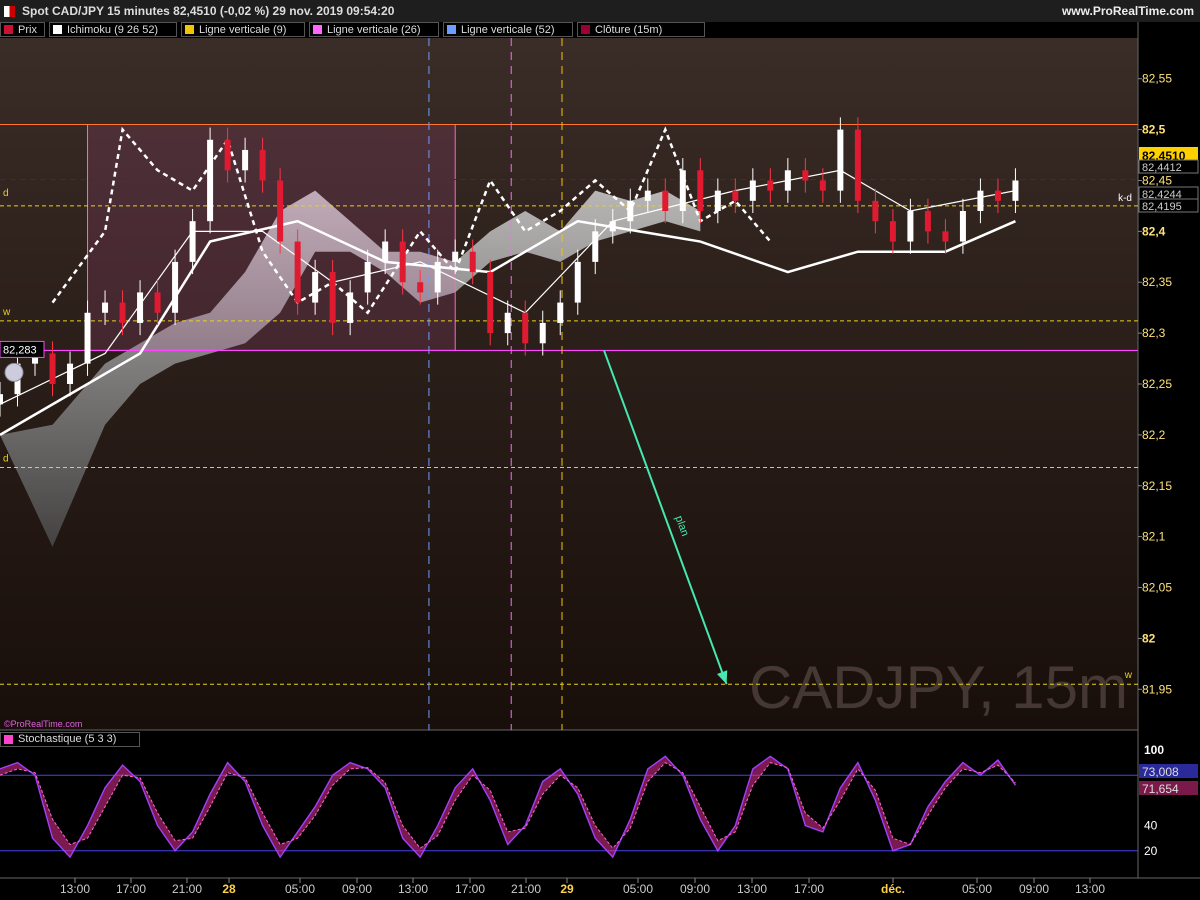  Describe the element at coordinates (938, 687) in the screenshot. I see `watermark-text: CADJPY, 15m` at that location.